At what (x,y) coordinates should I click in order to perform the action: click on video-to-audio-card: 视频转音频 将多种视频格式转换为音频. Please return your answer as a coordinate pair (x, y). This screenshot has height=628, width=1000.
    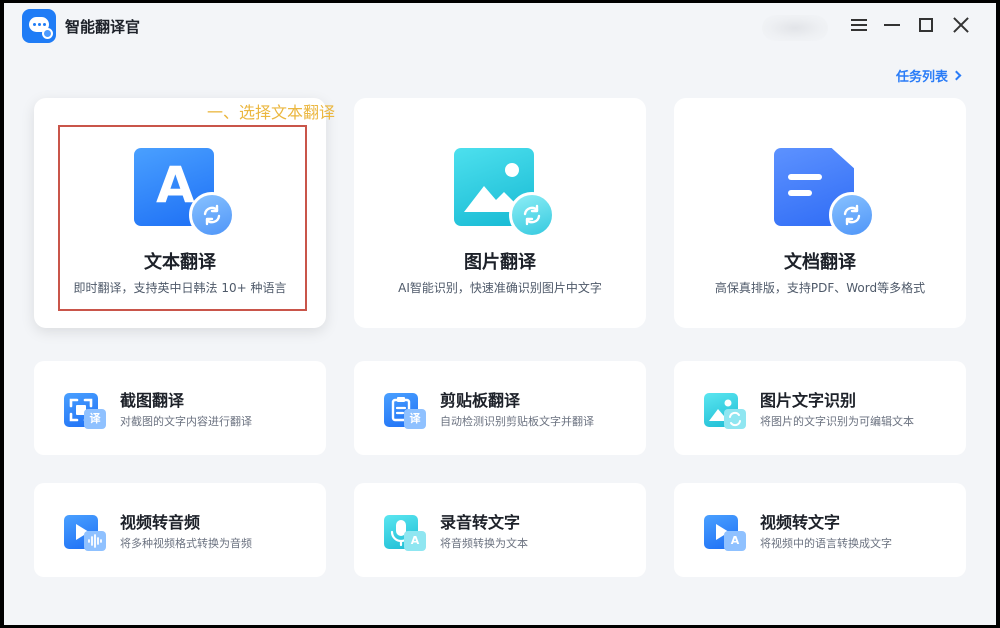
    Looking at the image, I should click on (180, 530).